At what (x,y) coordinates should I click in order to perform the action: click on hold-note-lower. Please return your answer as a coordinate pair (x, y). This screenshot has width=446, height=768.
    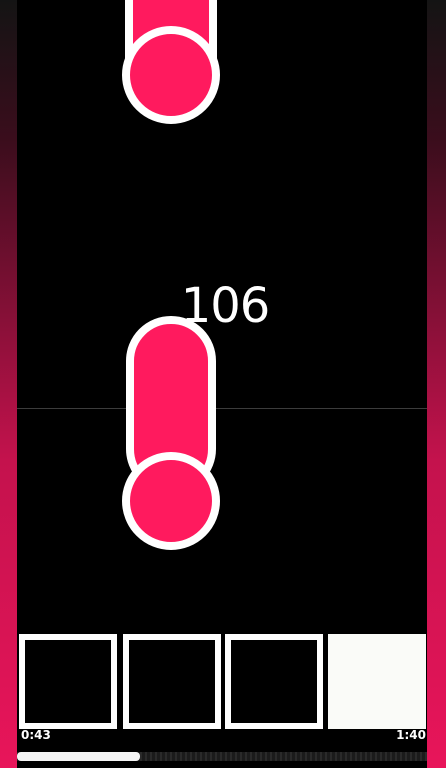
    Looking at the image, I should click on (171, 433).